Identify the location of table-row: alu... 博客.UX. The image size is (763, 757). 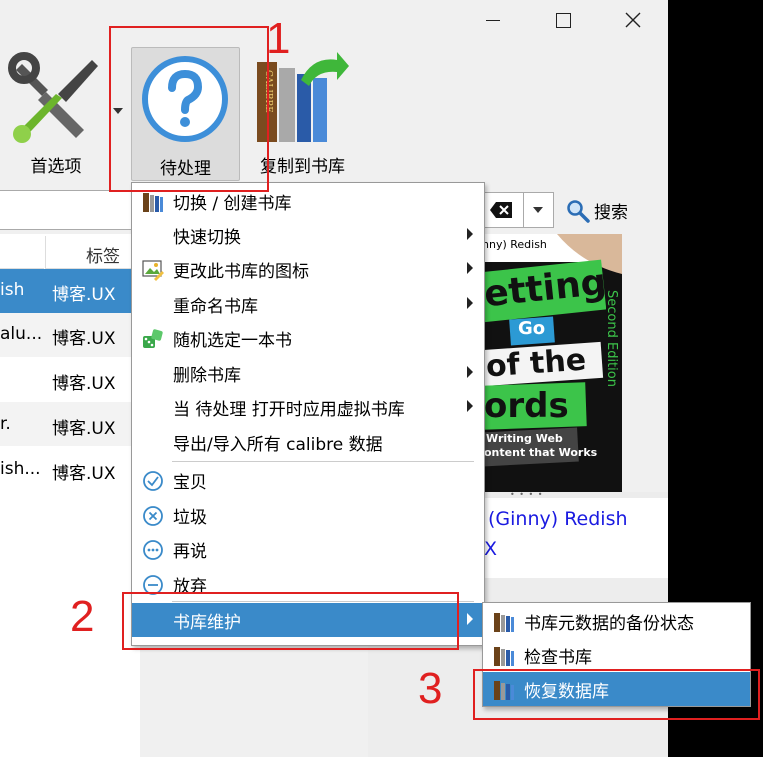
(70, 335).